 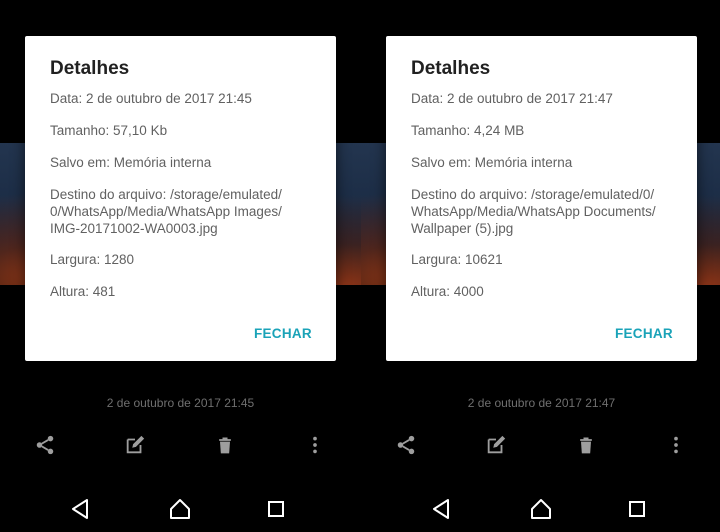 What do you see at coordinates (541, 403) in the screenshot?
I see `photo-timestamp: 2 de outubro de 2017 21:47` at bounding box center [541, 403].